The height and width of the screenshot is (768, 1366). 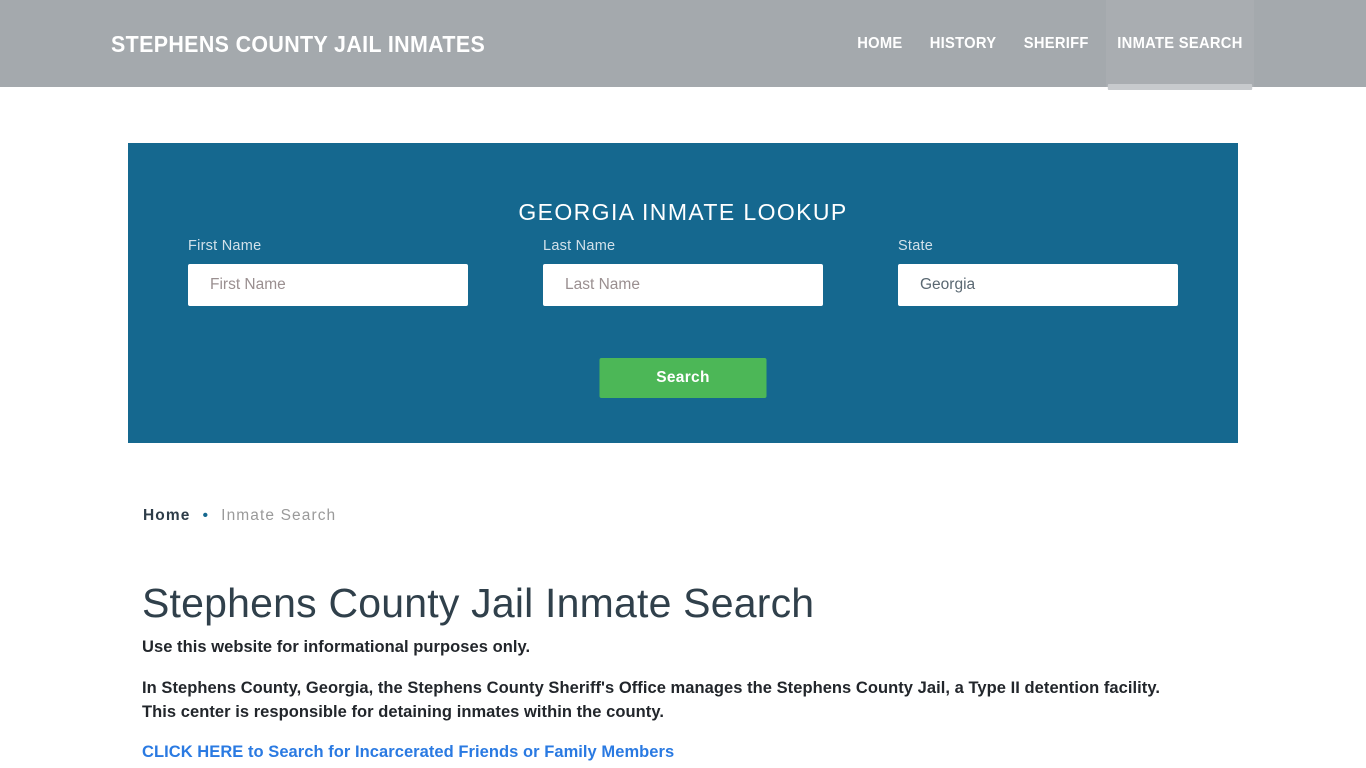 I want to click on main-navigation: Home History Sheriff Inmate Search, so click(x=1051, y=45).